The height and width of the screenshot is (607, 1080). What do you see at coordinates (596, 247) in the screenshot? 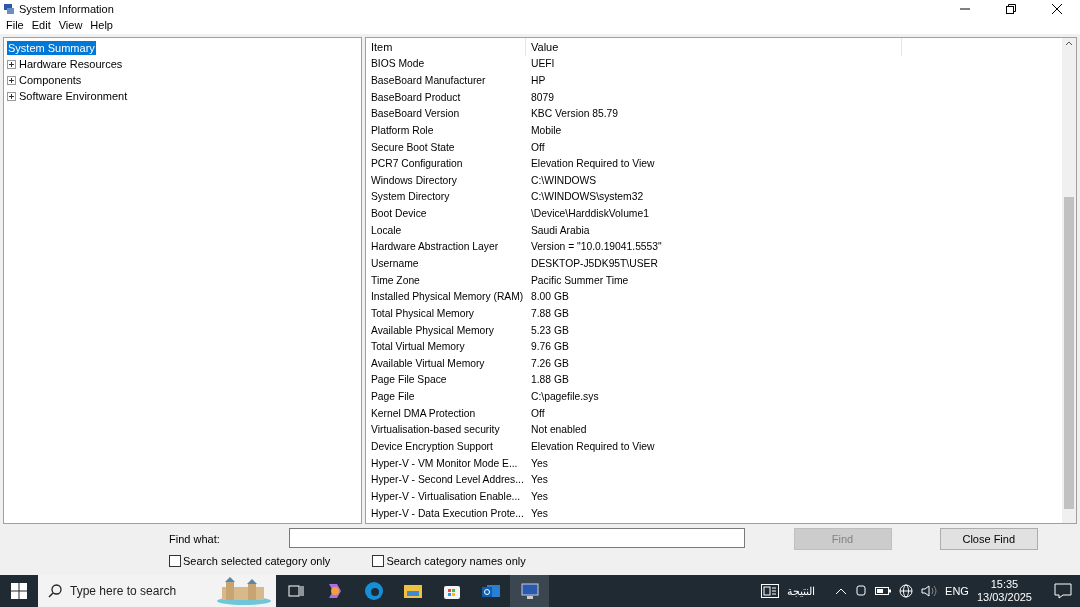
I see `table-cell-text: Version = "10.0.19041.5553"` at bounding box center [596, 247].